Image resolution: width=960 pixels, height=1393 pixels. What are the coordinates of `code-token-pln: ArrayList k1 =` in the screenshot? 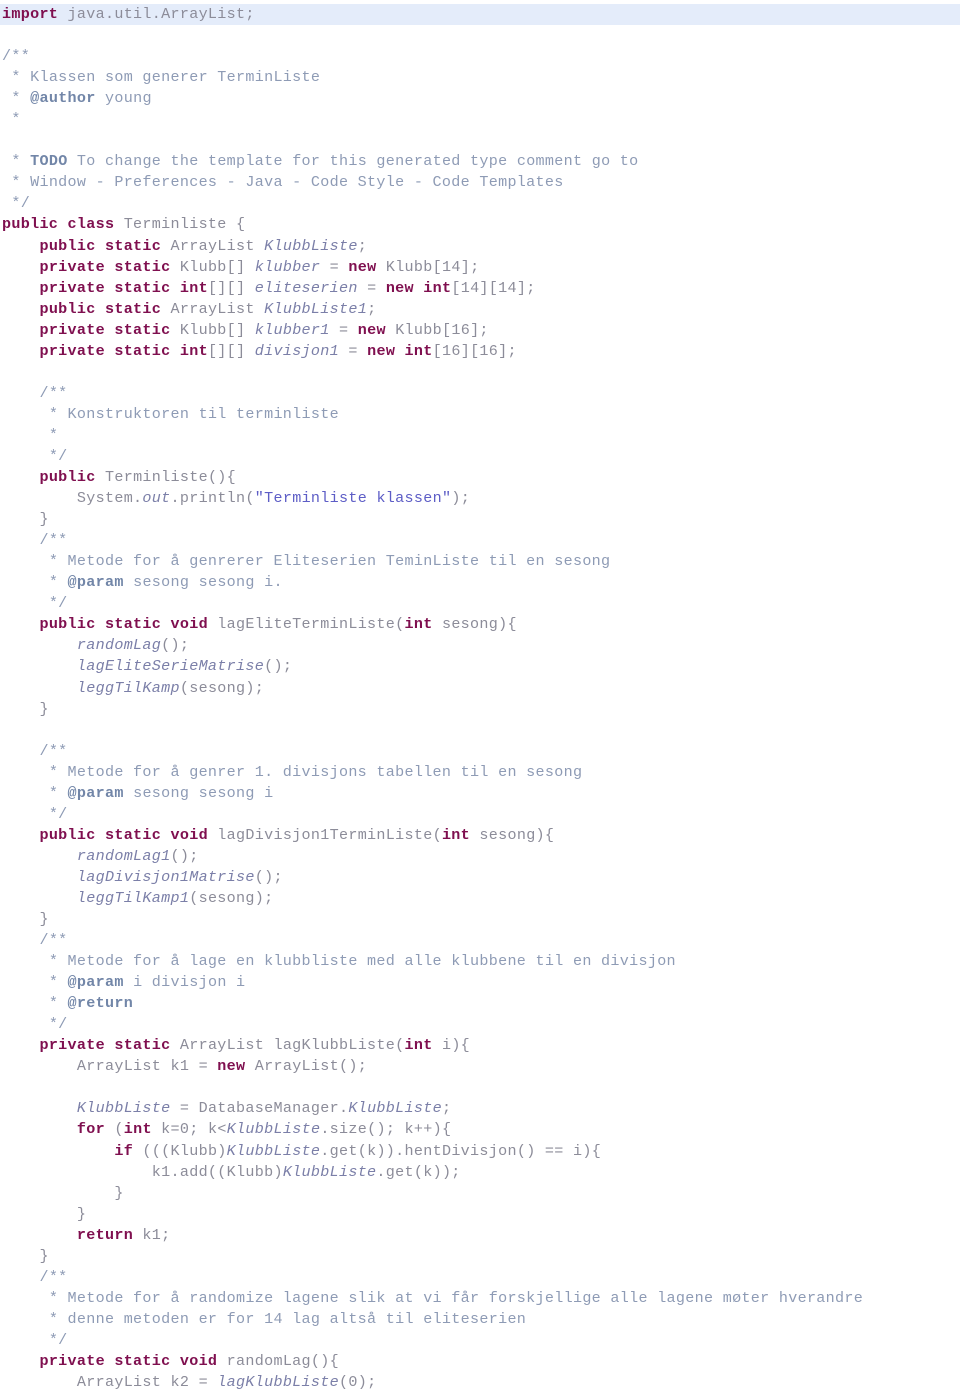 It's located at (110, 1066).